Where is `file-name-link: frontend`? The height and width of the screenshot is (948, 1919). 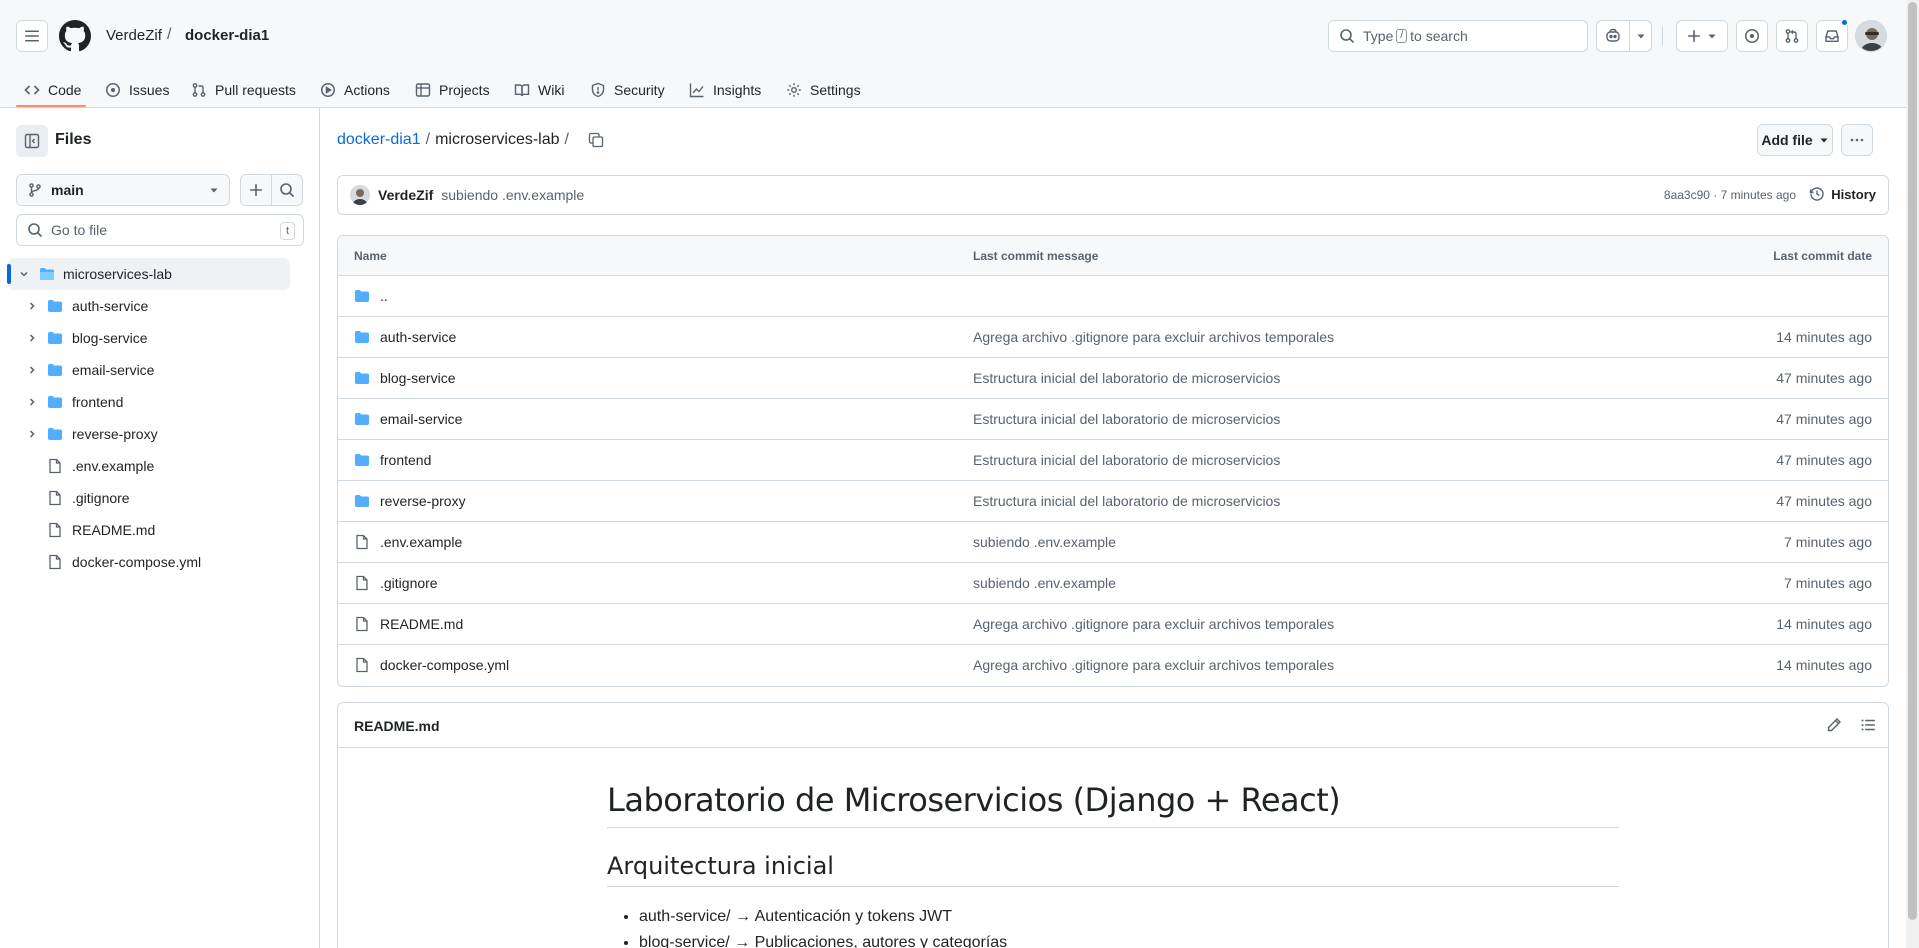
file-name-link: frontend is located at coordinates (405, 460).